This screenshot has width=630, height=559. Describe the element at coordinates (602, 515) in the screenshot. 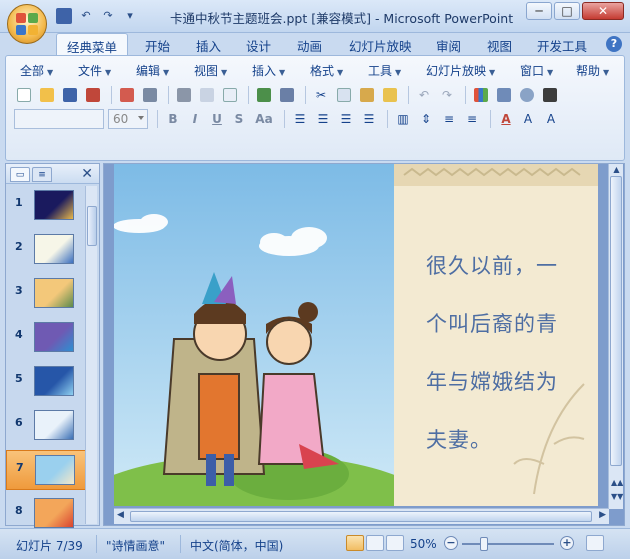

I see `scroll-right-icon: ▶` at that location.